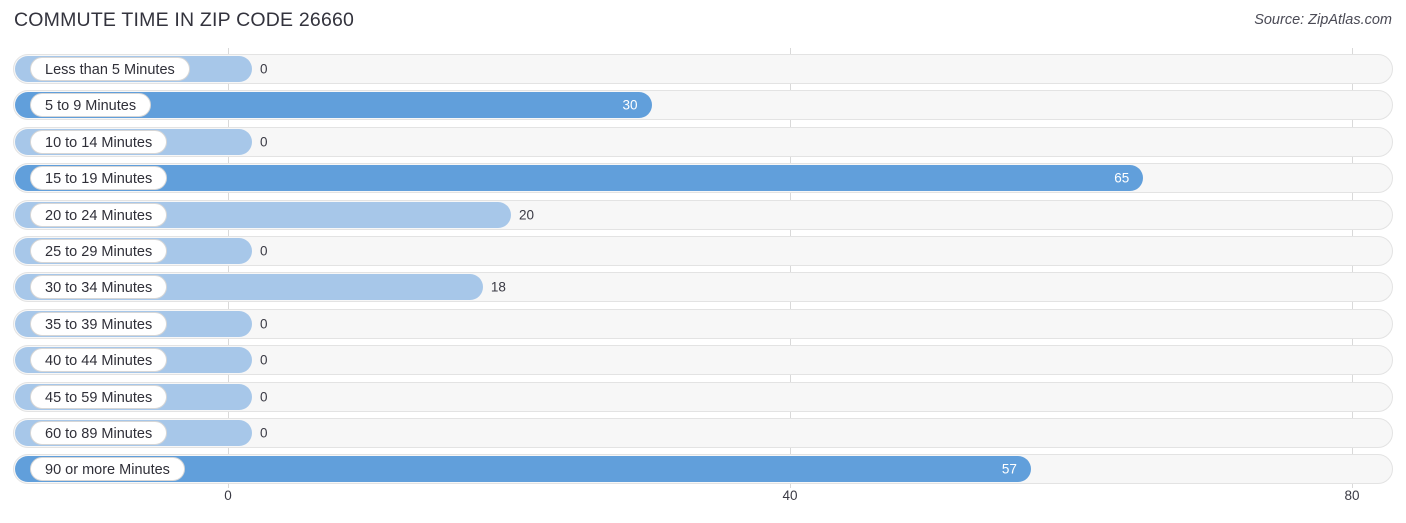 Image resolution: width=1406 pixels, height=523 pixels. I want to click on bar-value-label: 57, so click(1009, 469).